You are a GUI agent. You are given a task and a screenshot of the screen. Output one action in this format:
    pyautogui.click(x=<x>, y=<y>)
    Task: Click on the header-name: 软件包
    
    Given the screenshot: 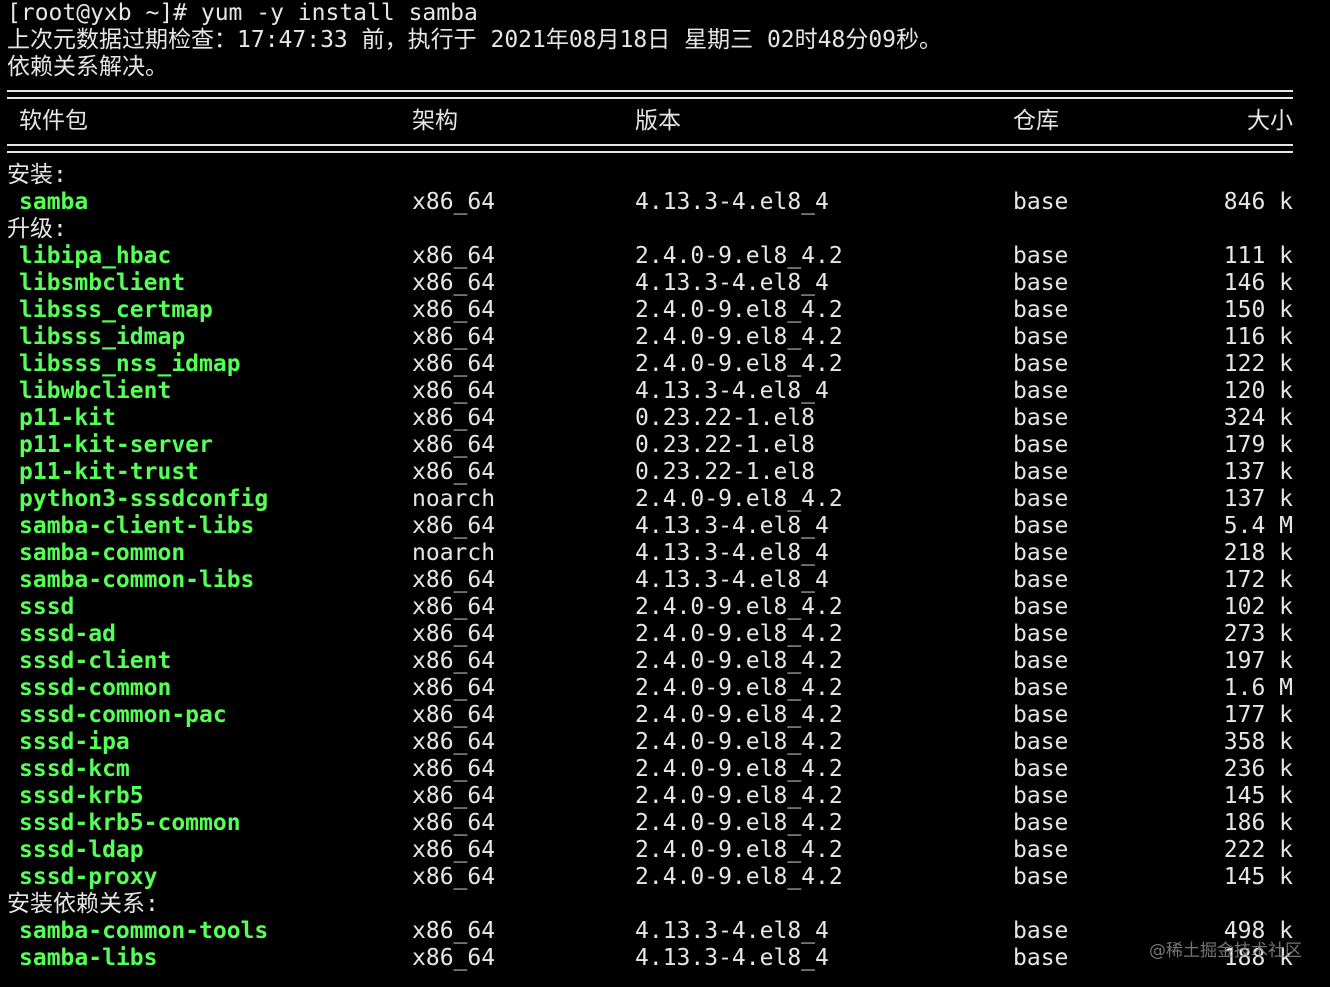 What is the action you would take?
    pyautogui.click(x=53, y=121)
    